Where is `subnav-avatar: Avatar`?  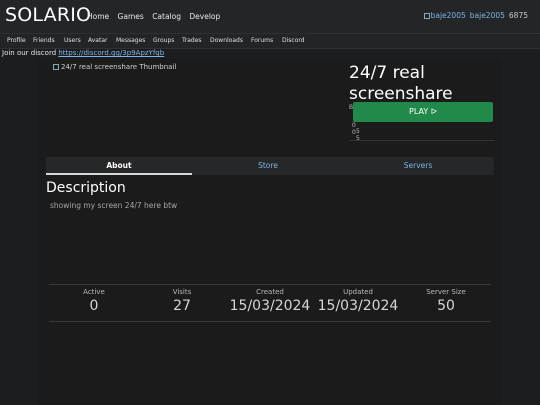
subnav-avatar: Avatar is located at coordinates (97, 40).